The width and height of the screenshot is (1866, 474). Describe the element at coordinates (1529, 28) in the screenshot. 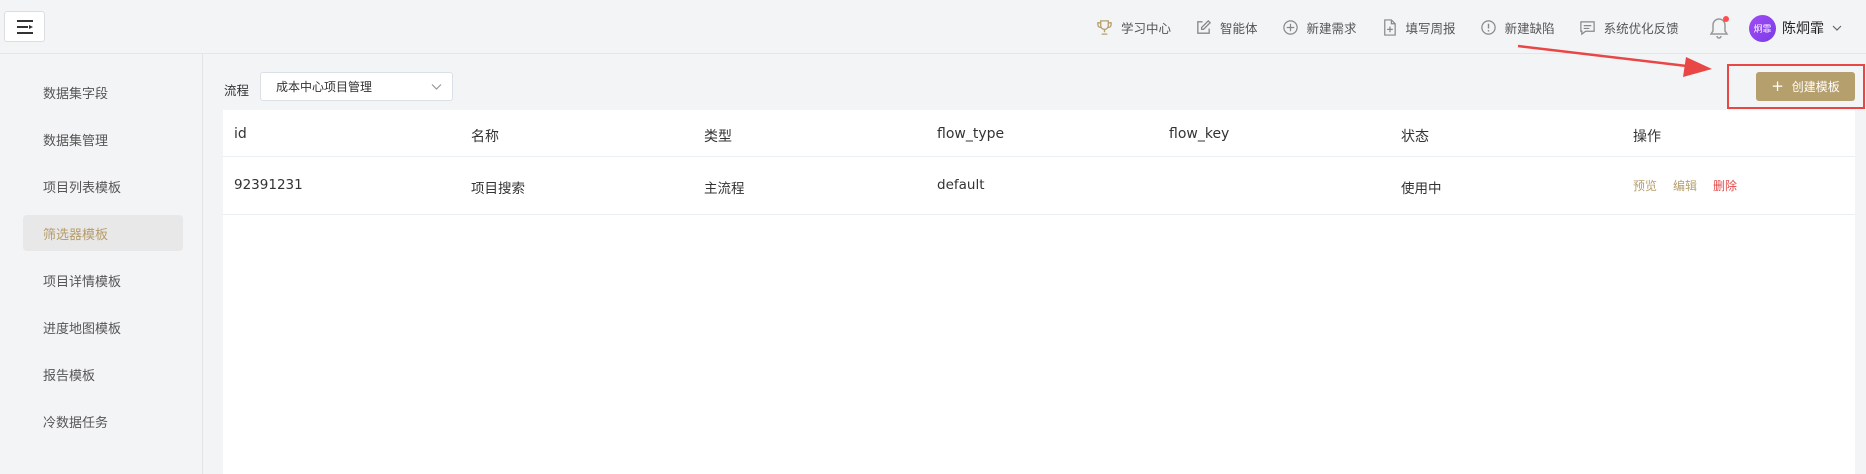

I see `nav-label: 新建缺陷` at that location.